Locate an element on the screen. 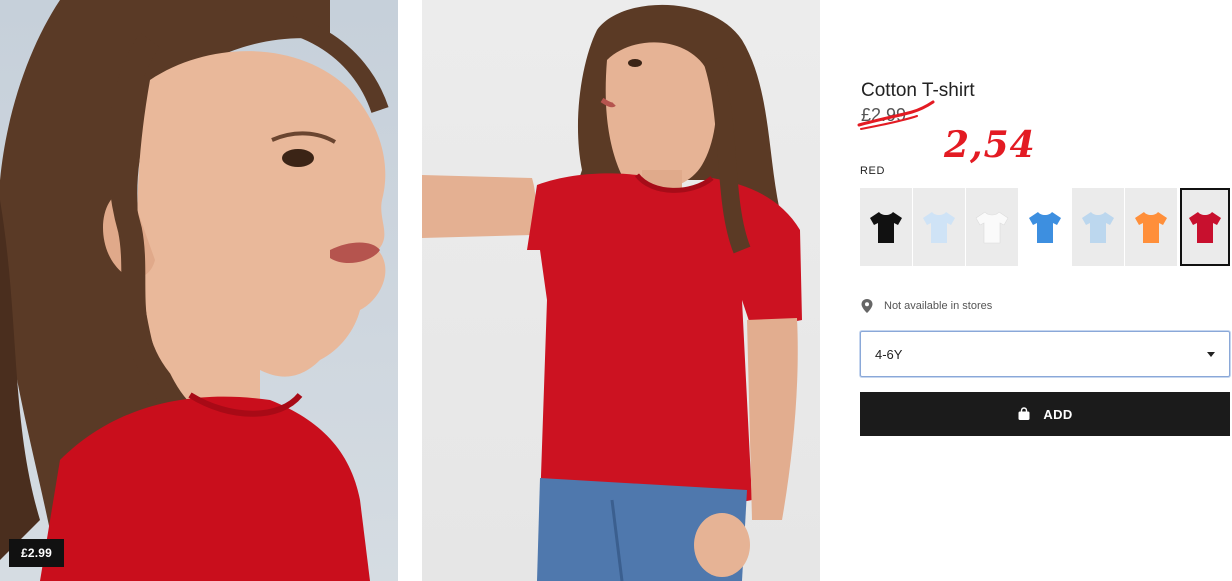 The height and width of the screenshot is (581, 1232). selected-color-label: RED is located at coordinates (873, 171).